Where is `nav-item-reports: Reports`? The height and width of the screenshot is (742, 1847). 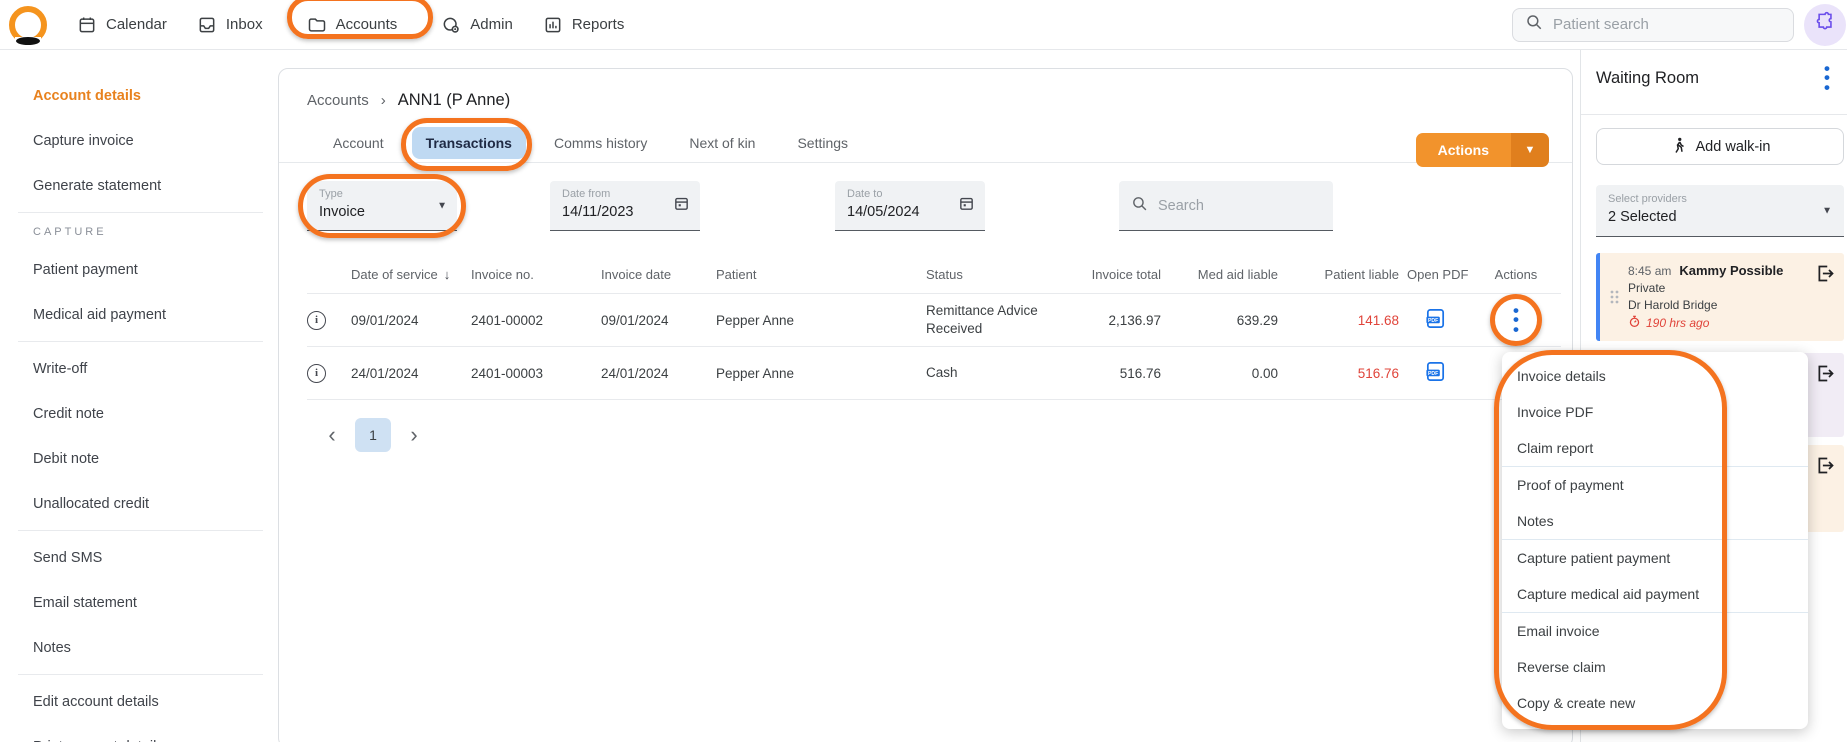
nav-item-reports: Reports is located at coordinates (583, 25).